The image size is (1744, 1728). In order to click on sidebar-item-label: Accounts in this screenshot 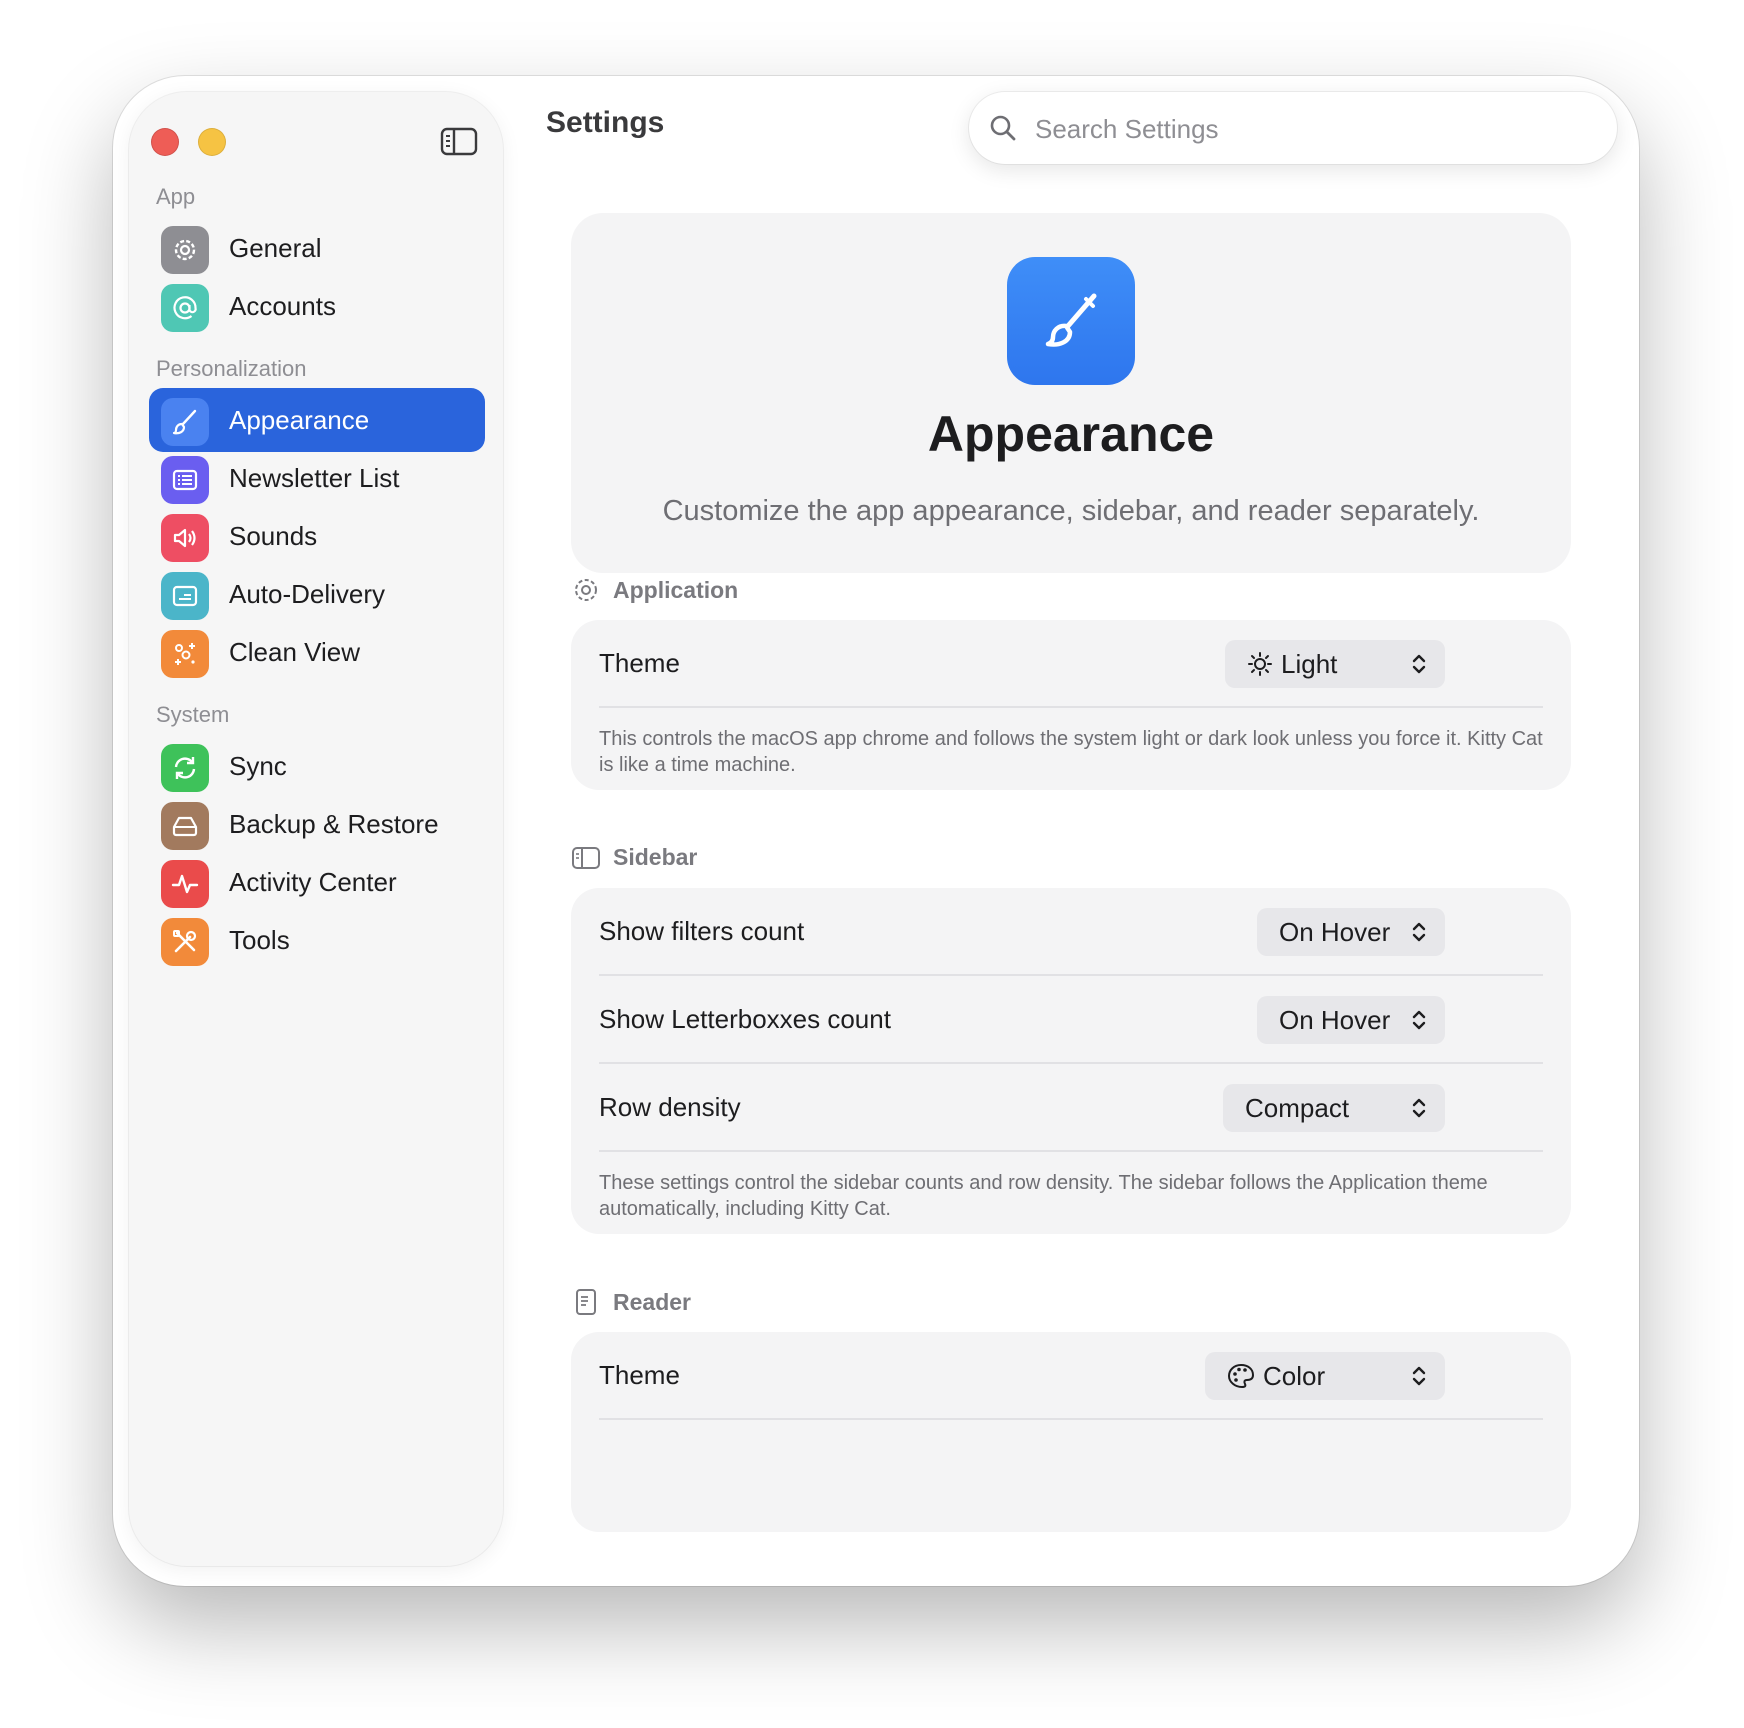, I will do `click(282, 306)`.